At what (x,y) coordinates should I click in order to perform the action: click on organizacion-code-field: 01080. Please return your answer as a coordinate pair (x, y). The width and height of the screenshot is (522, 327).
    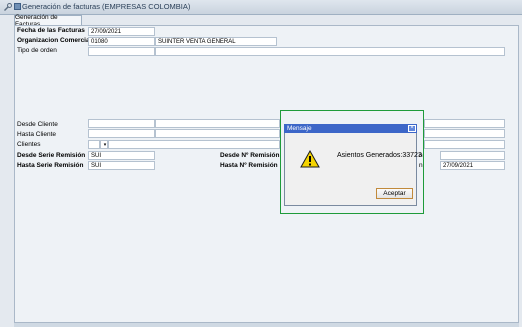
    Looking at the image, I should click on (121, 41).